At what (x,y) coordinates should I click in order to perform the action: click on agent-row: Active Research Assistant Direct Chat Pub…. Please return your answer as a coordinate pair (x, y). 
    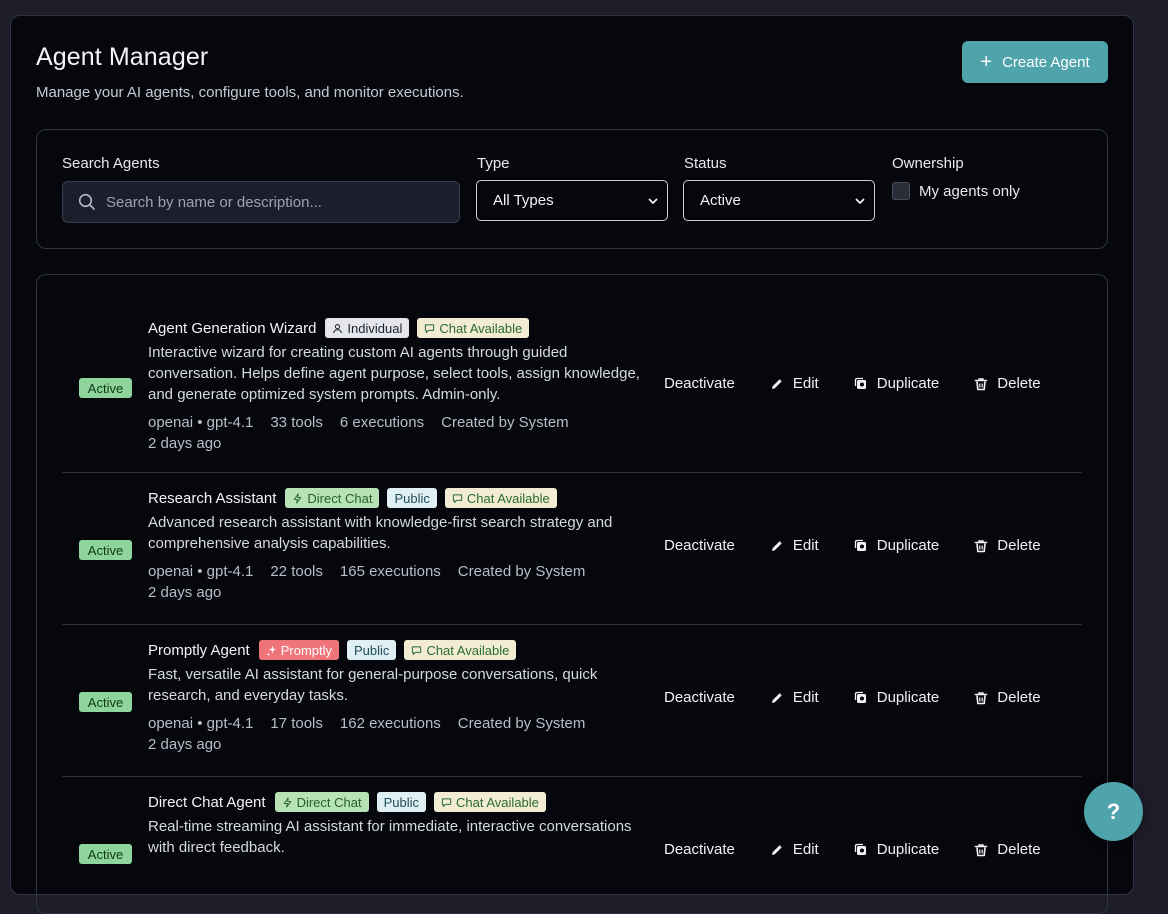
    Looking at the image, I should click on (572, 549).